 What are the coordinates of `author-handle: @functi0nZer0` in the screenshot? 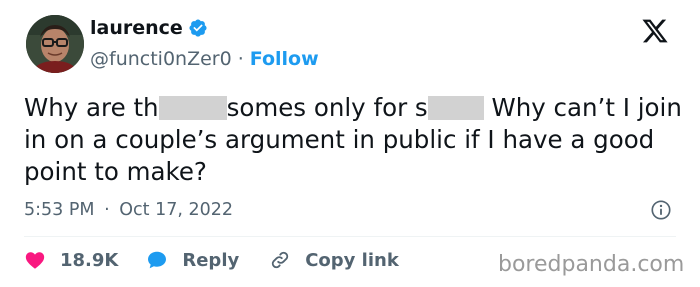 It's located at (161, 59).